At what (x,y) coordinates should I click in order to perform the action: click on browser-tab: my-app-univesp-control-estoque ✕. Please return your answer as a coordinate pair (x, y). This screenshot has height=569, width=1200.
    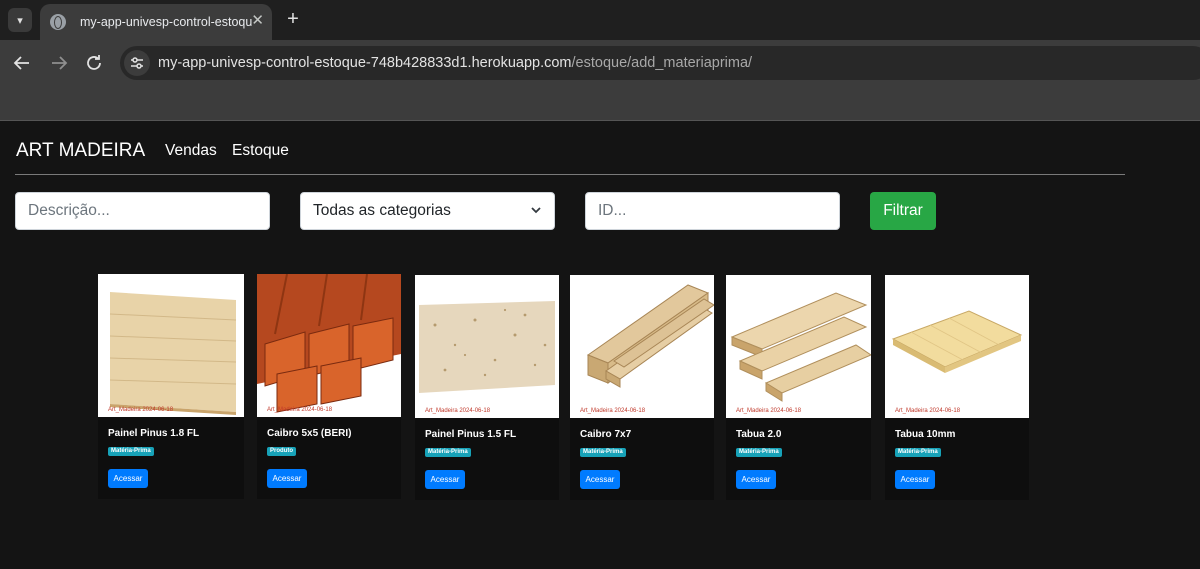
    Looking at the image, I should click on (156, 22).